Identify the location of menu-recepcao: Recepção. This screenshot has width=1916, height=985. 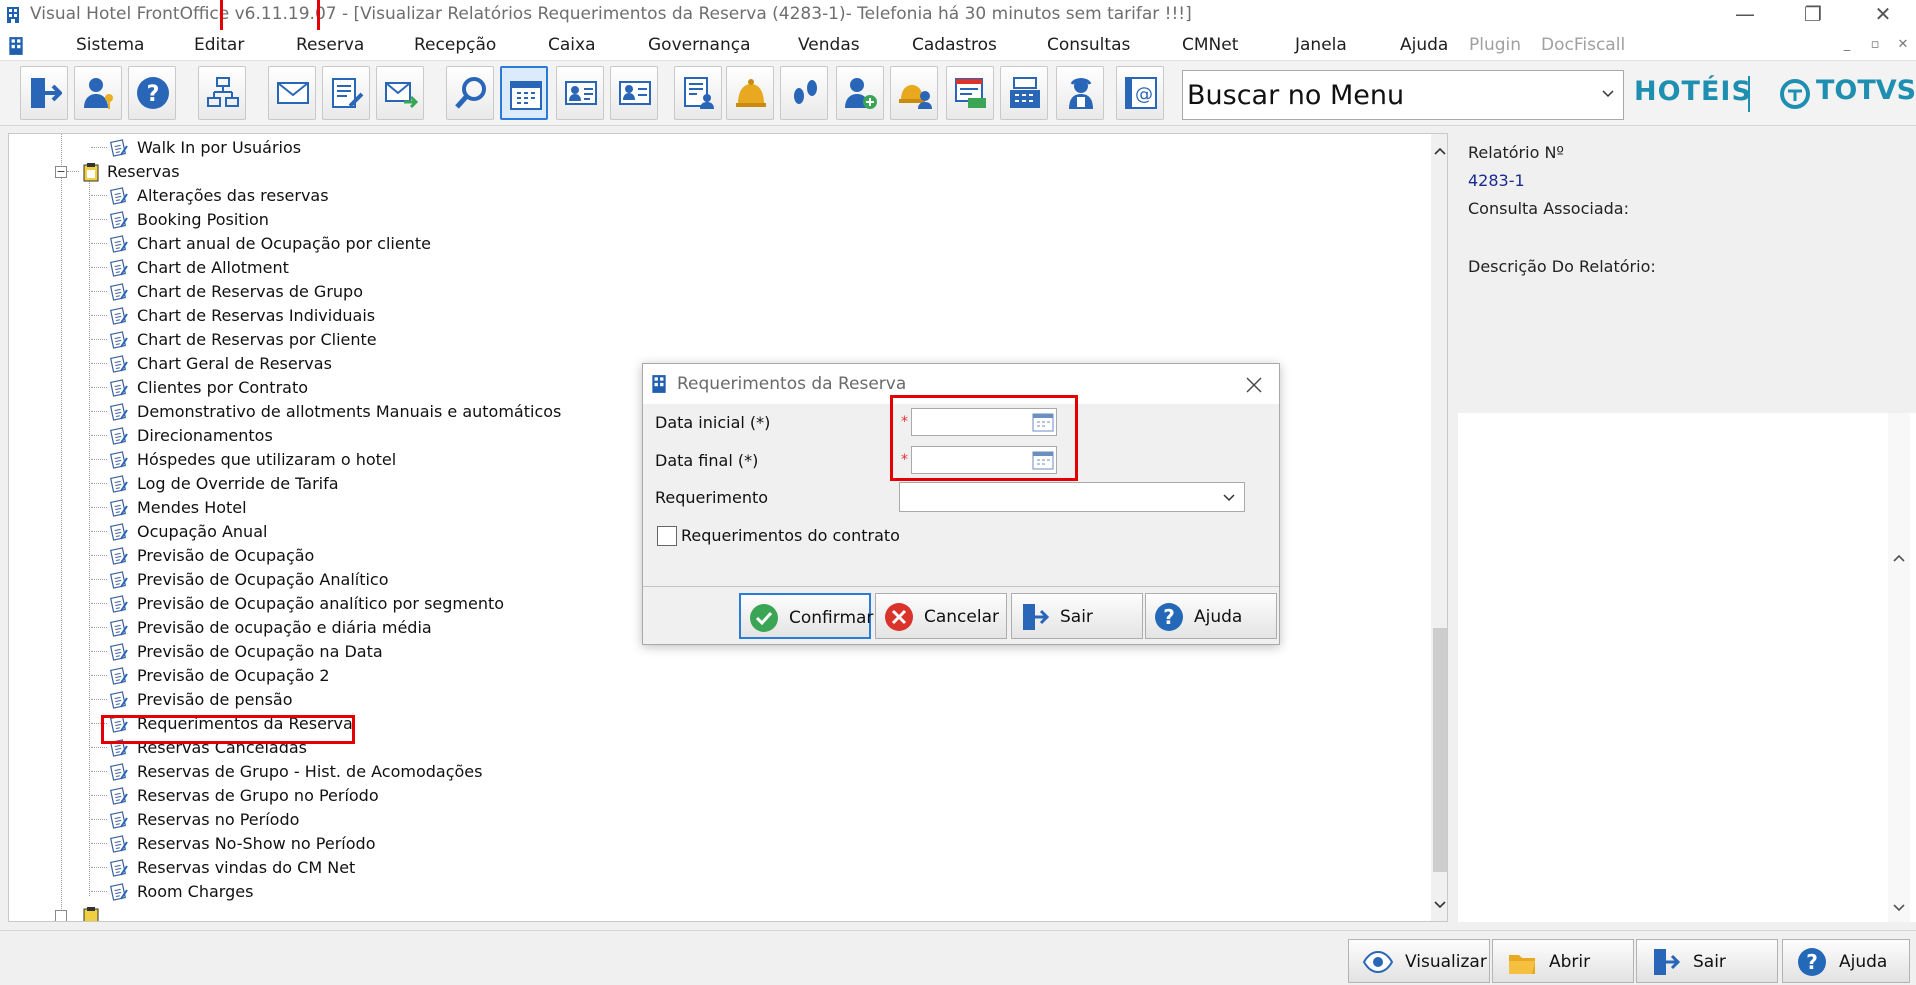
(455, 45).